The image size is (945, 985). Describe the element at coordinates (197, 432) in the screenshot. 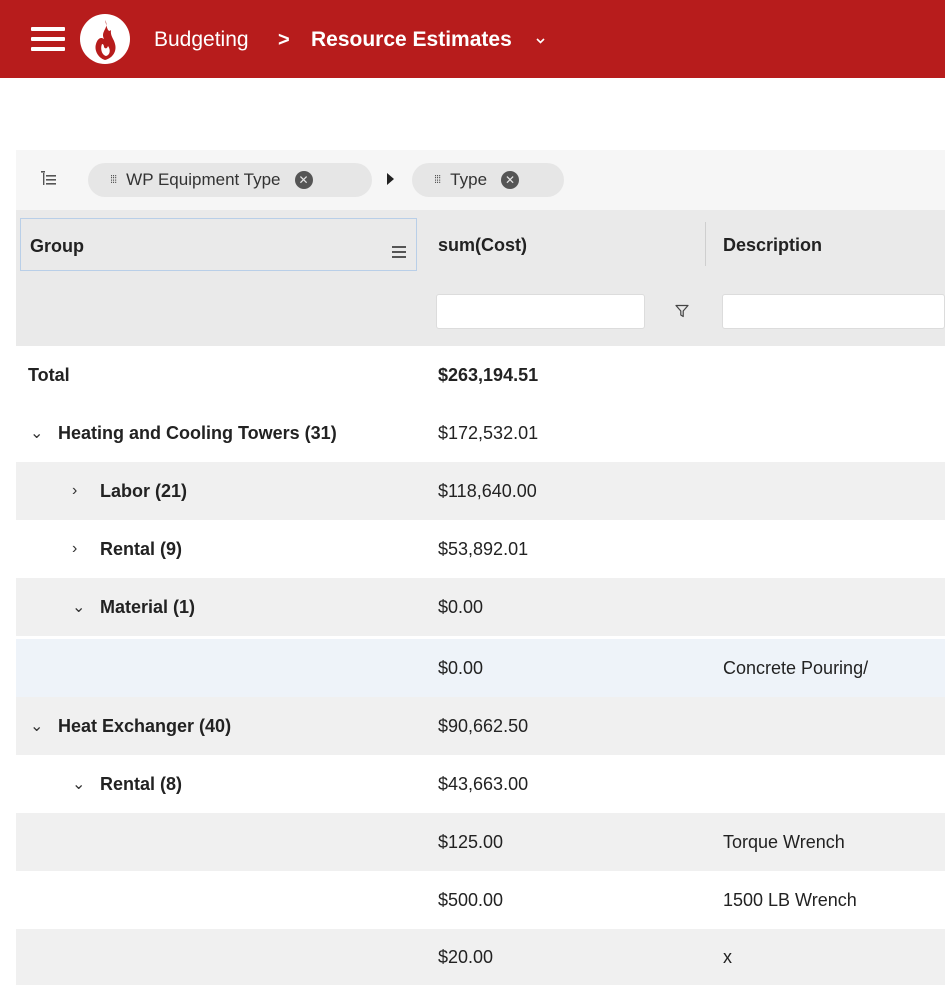

I see `group-label: Heating and Cooling Towers (31)` at that location.